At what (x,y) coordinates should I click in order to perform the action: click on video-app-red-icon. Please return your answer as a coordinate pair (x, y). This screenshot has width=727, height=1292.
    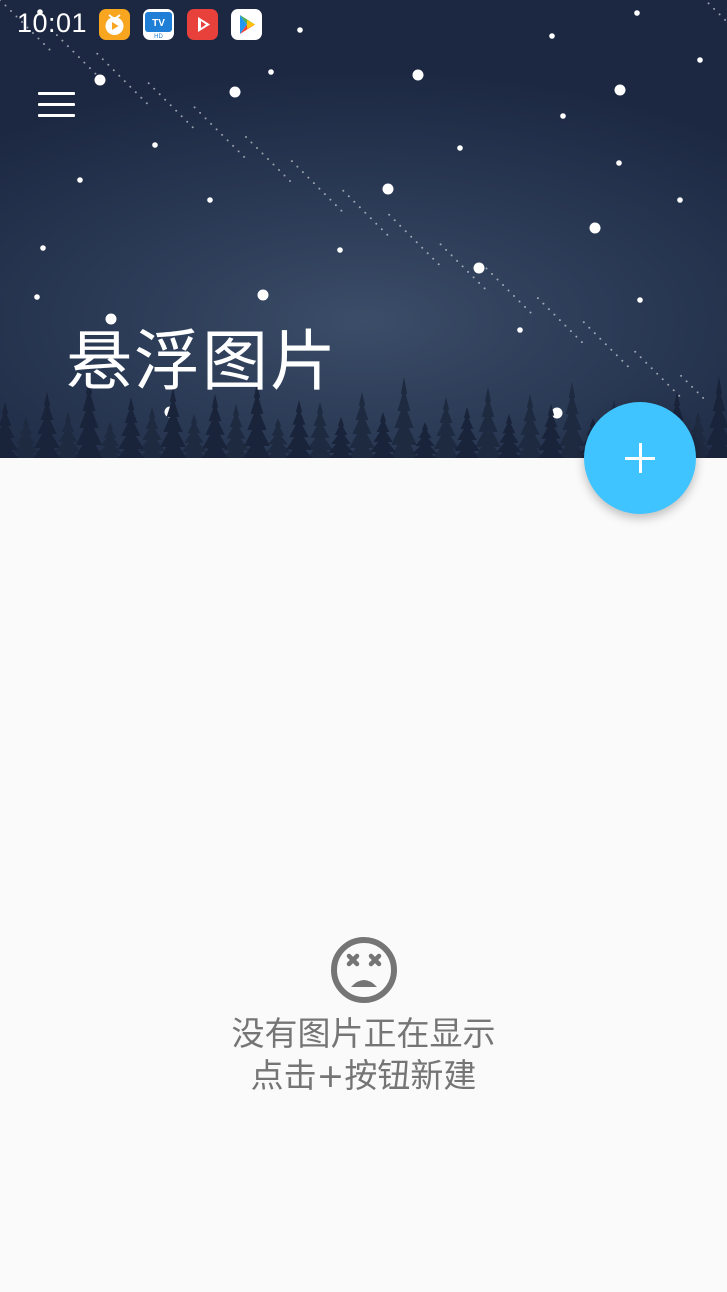
    Looking at the image, I should click on (202, 24).